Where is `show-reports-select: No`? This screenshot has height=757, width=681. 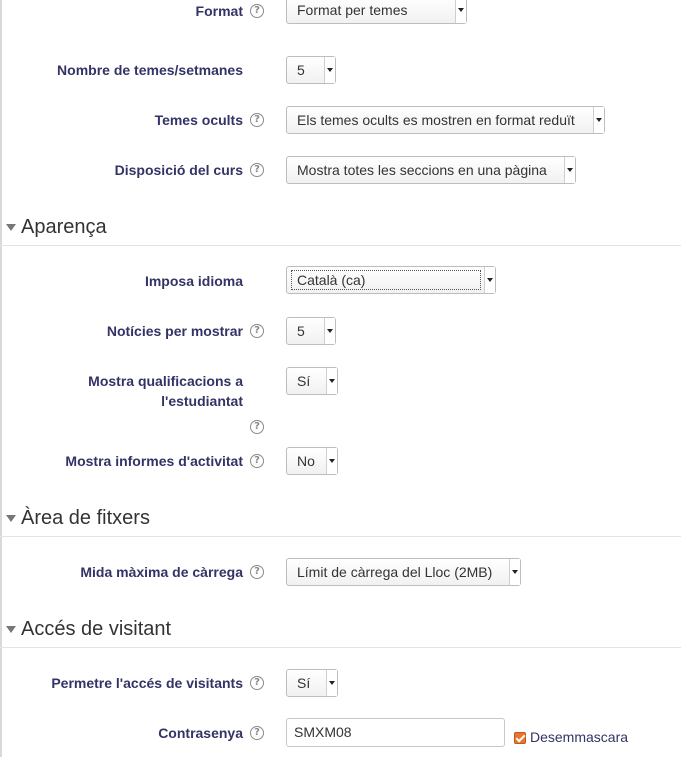
show-reports-select: No is located at coordinates (312, 461).